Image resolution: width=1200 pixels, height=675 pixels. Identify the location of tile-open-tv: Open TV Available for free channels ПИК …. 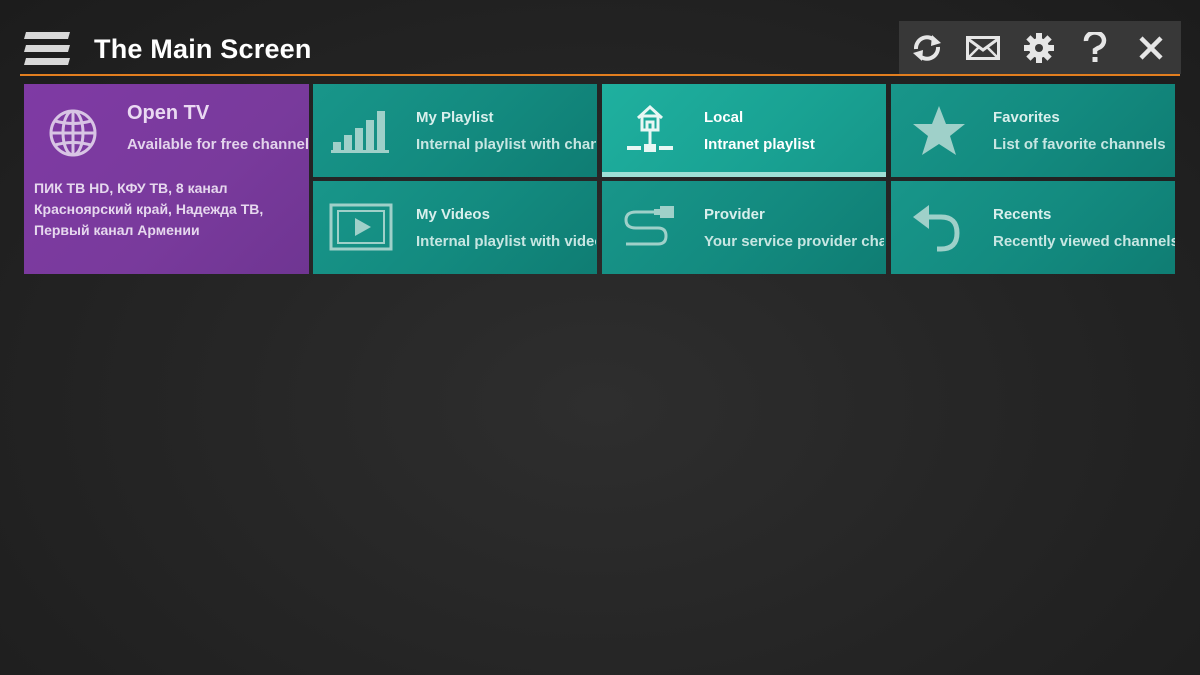
(166, 179).